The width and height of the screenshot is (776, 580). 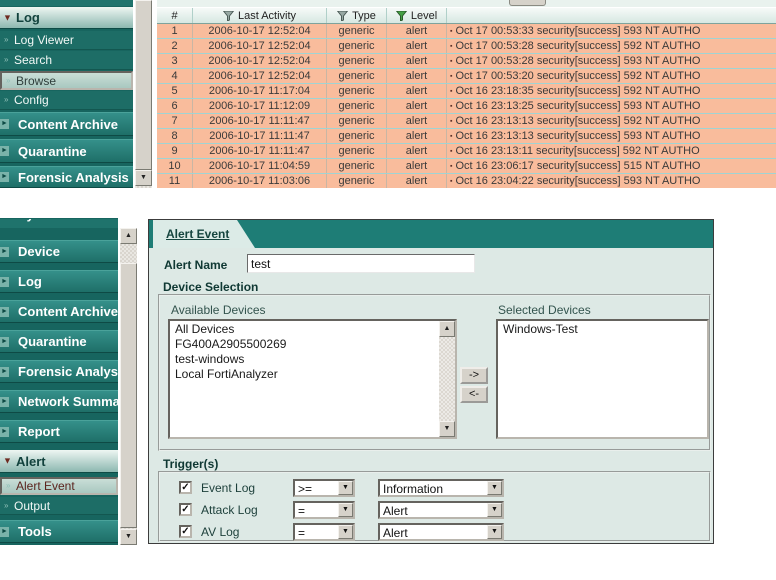 What do you see at coordinates (59, 281) in the screenshot?
I see `sidebar-item-log: ► Log` at bounding box center [59, 281].